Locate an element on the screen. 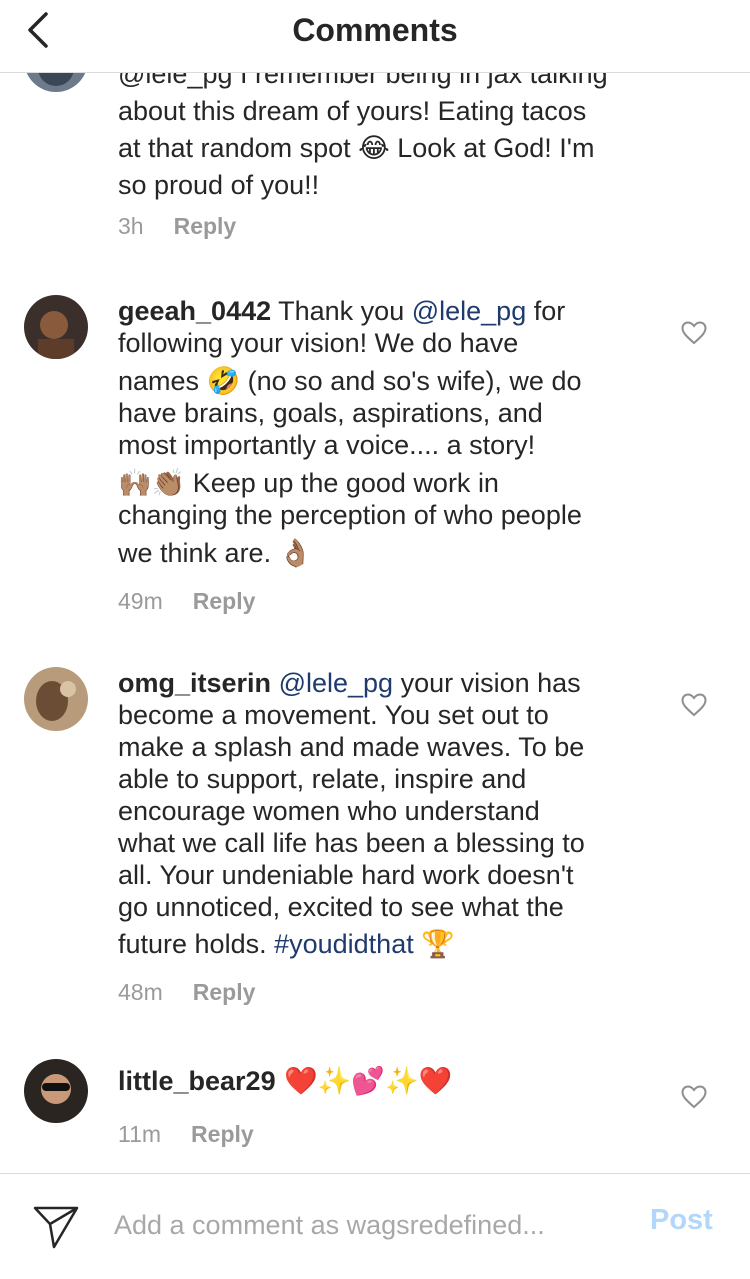 This screenshot has width=750, height=1279. comment-time: 3h is located at coordinates (131, 226).